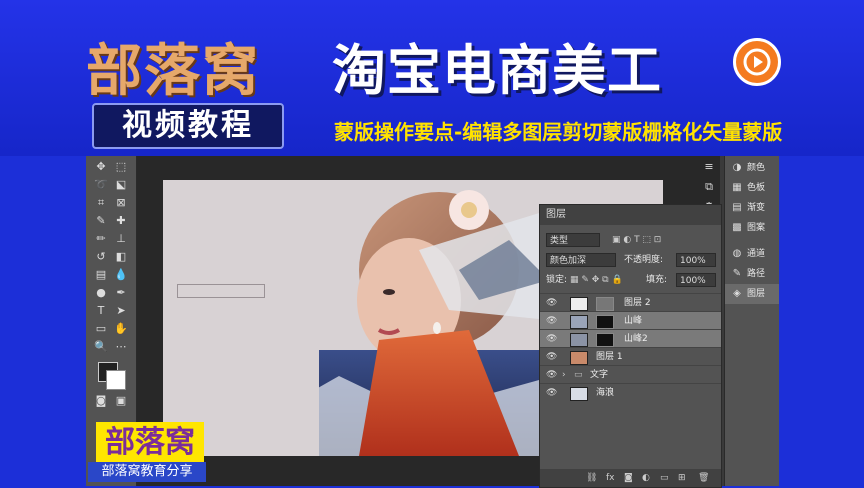 The height and width of the screenshot is (488, 864). I want to click on layers-icon: ◈, so click(737, 293).